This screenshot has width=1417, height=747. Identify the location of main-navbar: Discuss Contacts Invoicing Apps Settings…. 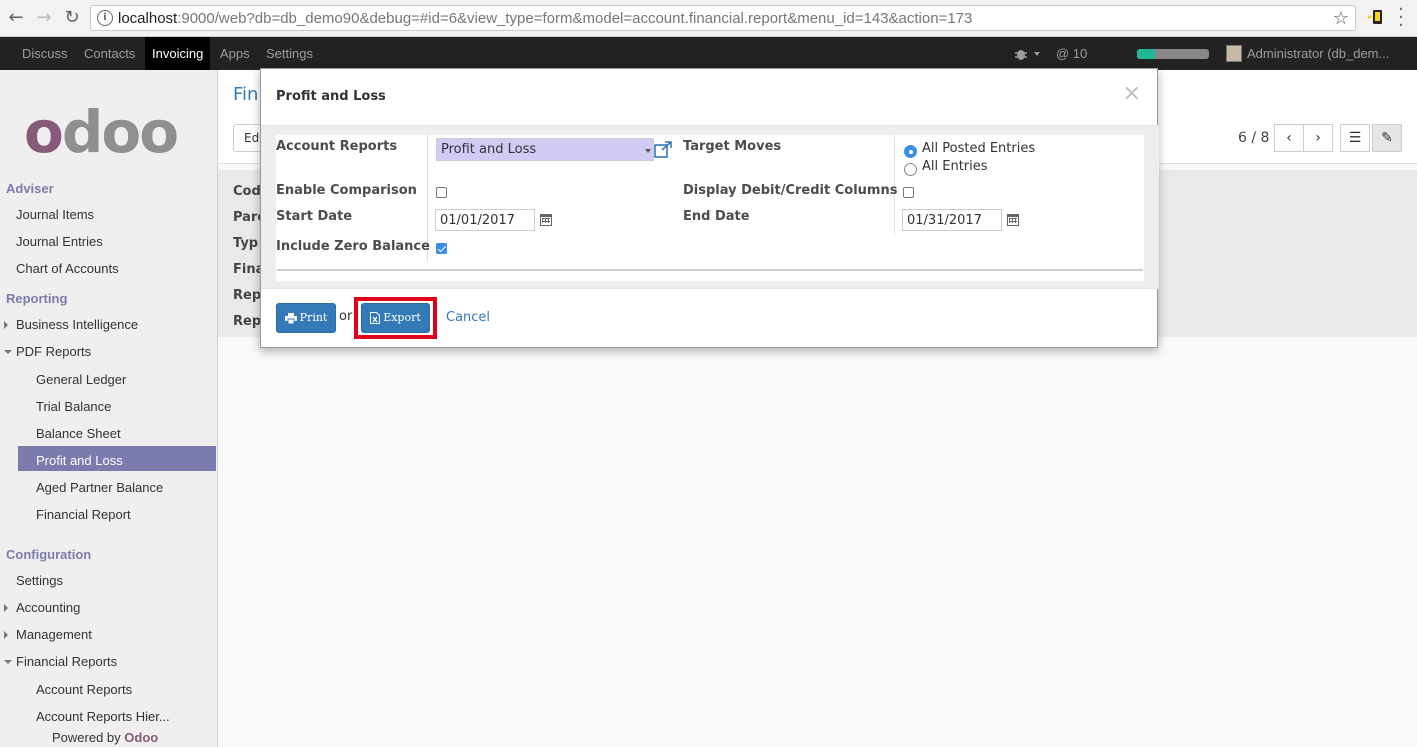
(708, 53).